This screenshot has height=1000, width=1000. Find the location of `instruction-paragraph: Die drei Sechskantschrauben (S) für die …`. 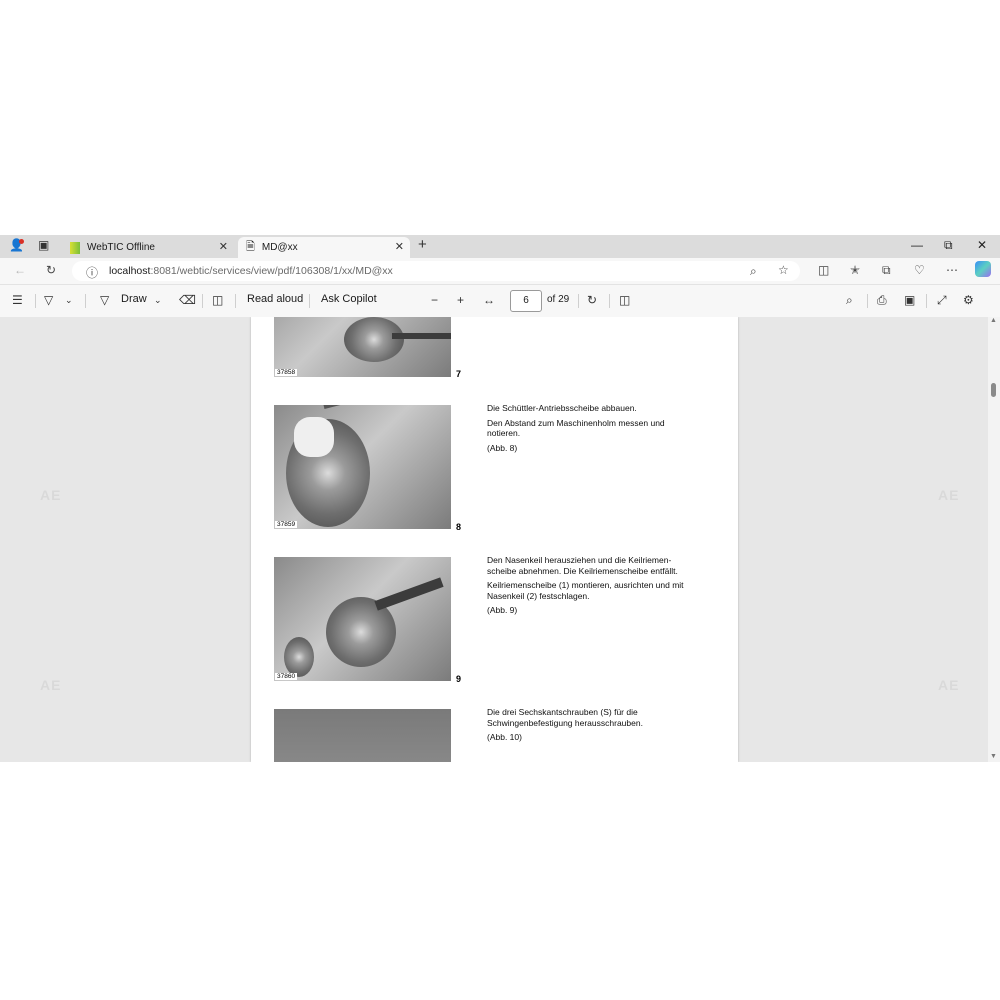

instruction-paragraph: Die drei Sechskantschrauben (S) für die … is located at coordinates (565, 717).